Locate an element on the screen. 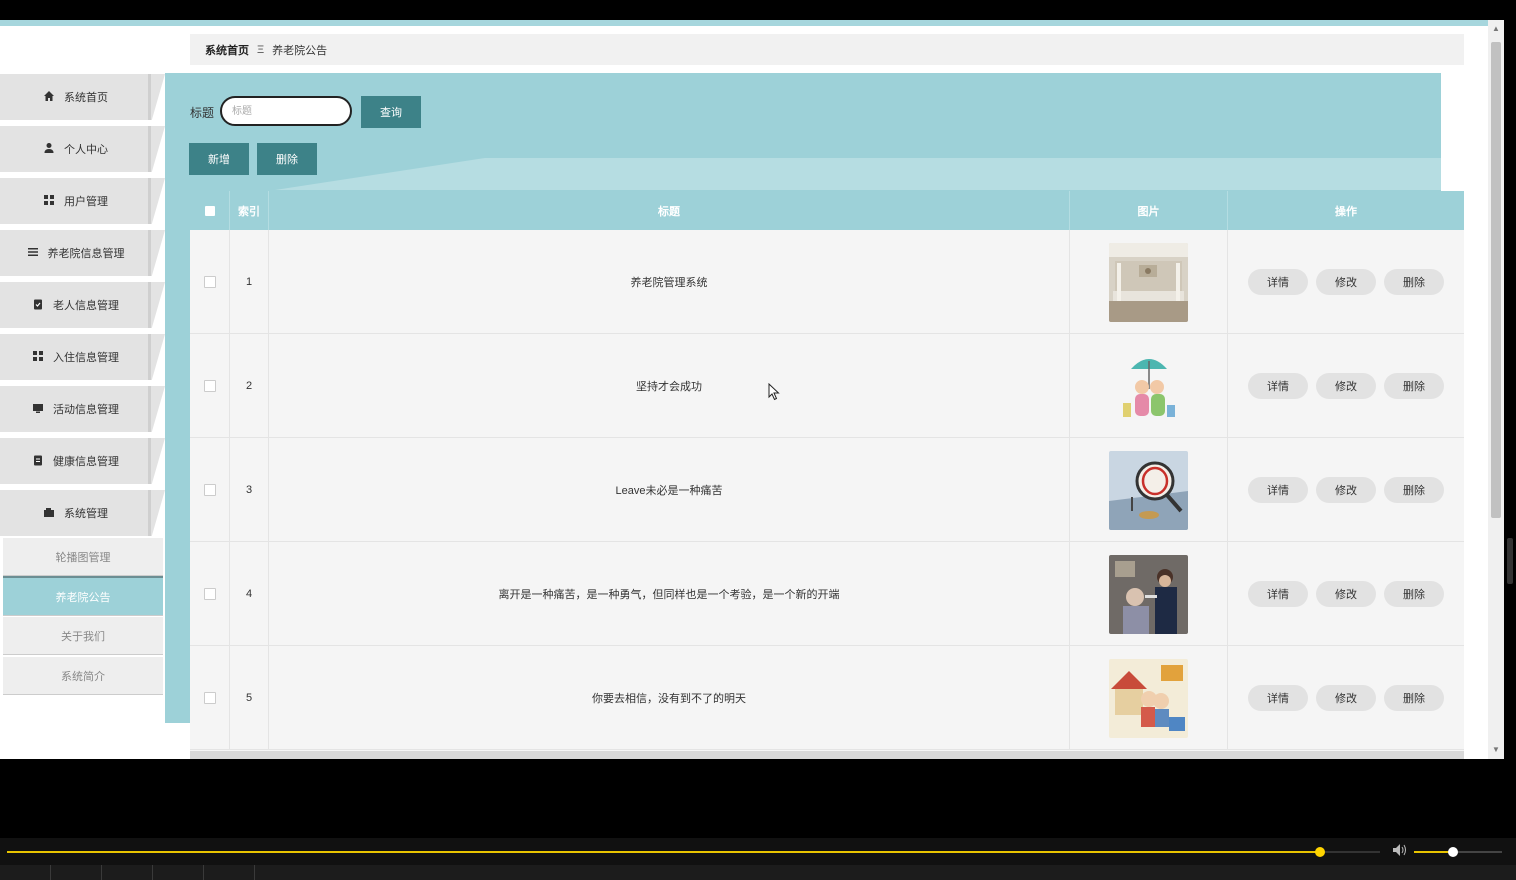  sidebar-item-activity-info: 活动信息管理 is located at coordinates (82, 409).